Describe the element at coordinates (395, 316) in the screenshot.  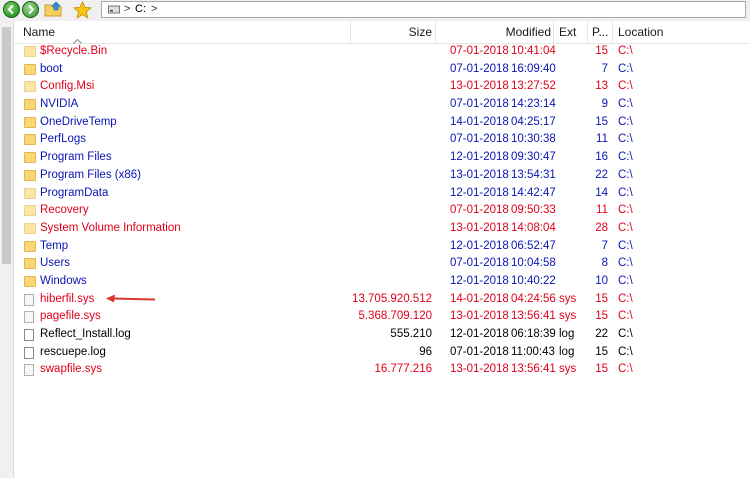
I see `file-size: 5.368.709.120` at that location.